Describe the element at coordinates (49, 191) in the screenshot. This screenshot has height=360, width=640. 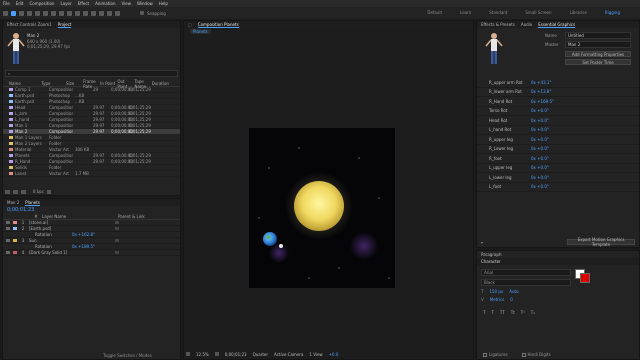
I see `delete-icon` at that location.